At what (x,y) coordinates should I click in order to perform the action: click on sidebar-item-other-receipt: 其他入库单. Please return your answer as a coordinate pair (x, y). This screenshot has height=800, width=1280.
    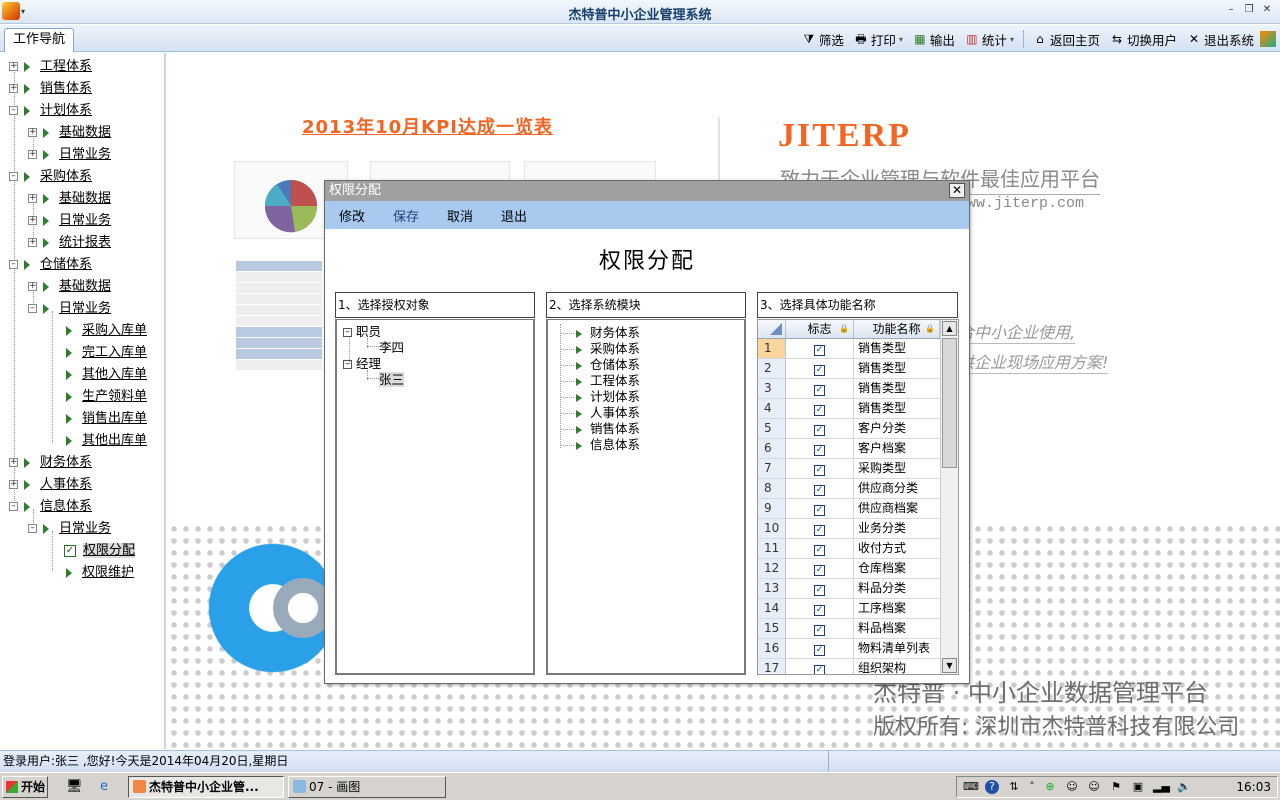
    Looking at the image, I should click on (106, 374).